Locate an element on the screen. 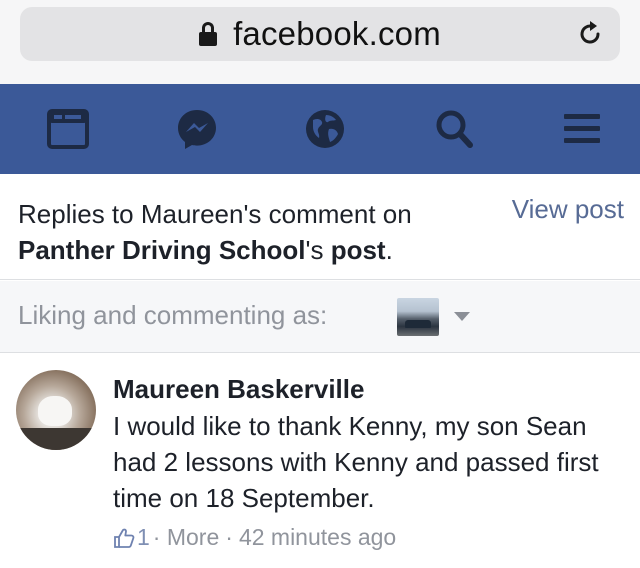 The image size is (640, 568). search-button is located at coordinates (454, 129).